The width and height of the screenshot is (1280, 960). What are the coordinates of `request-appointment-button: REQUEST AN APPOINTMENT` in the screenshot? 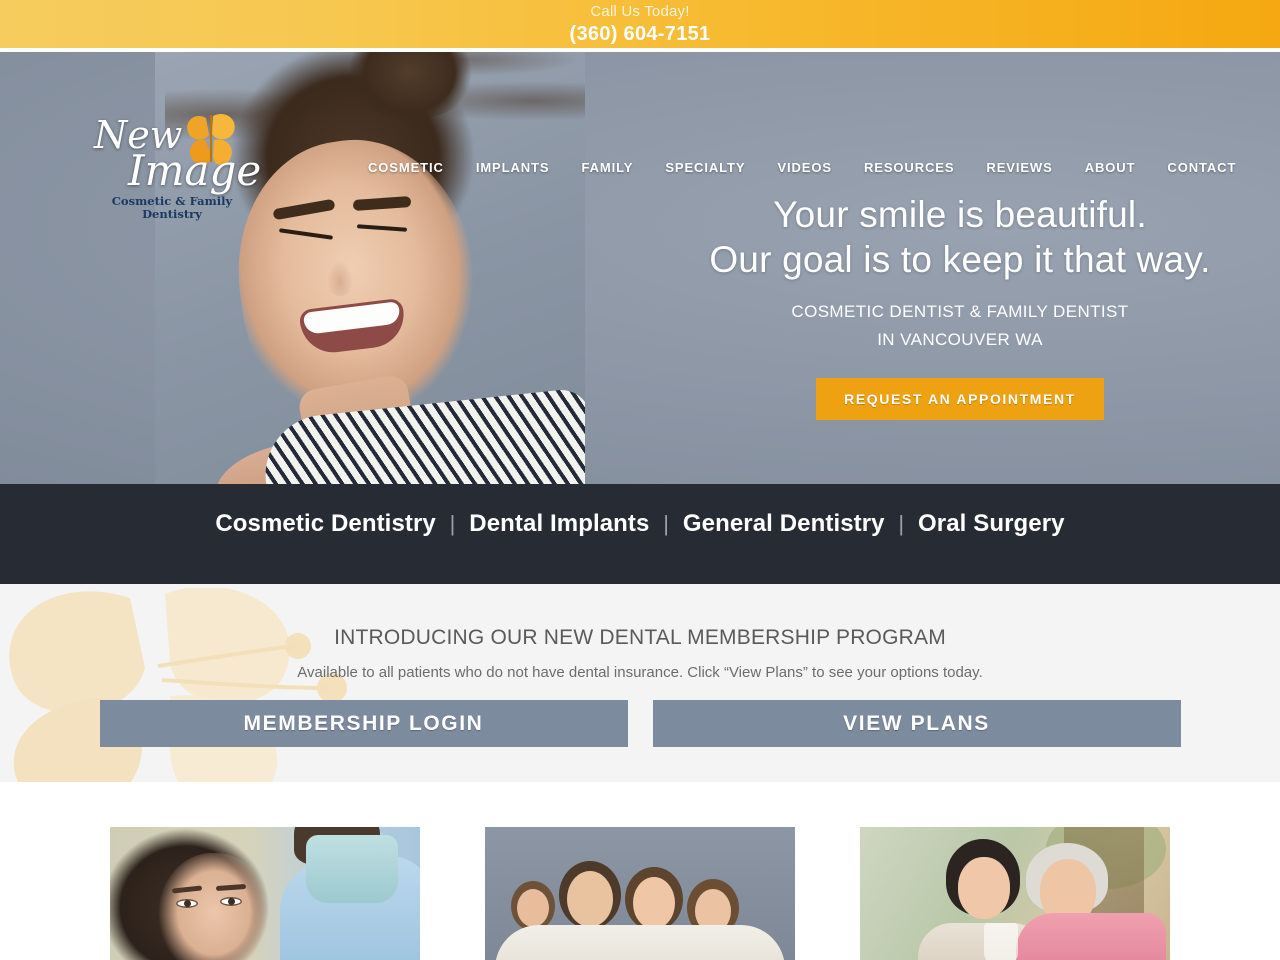 It's located at (960, 399).